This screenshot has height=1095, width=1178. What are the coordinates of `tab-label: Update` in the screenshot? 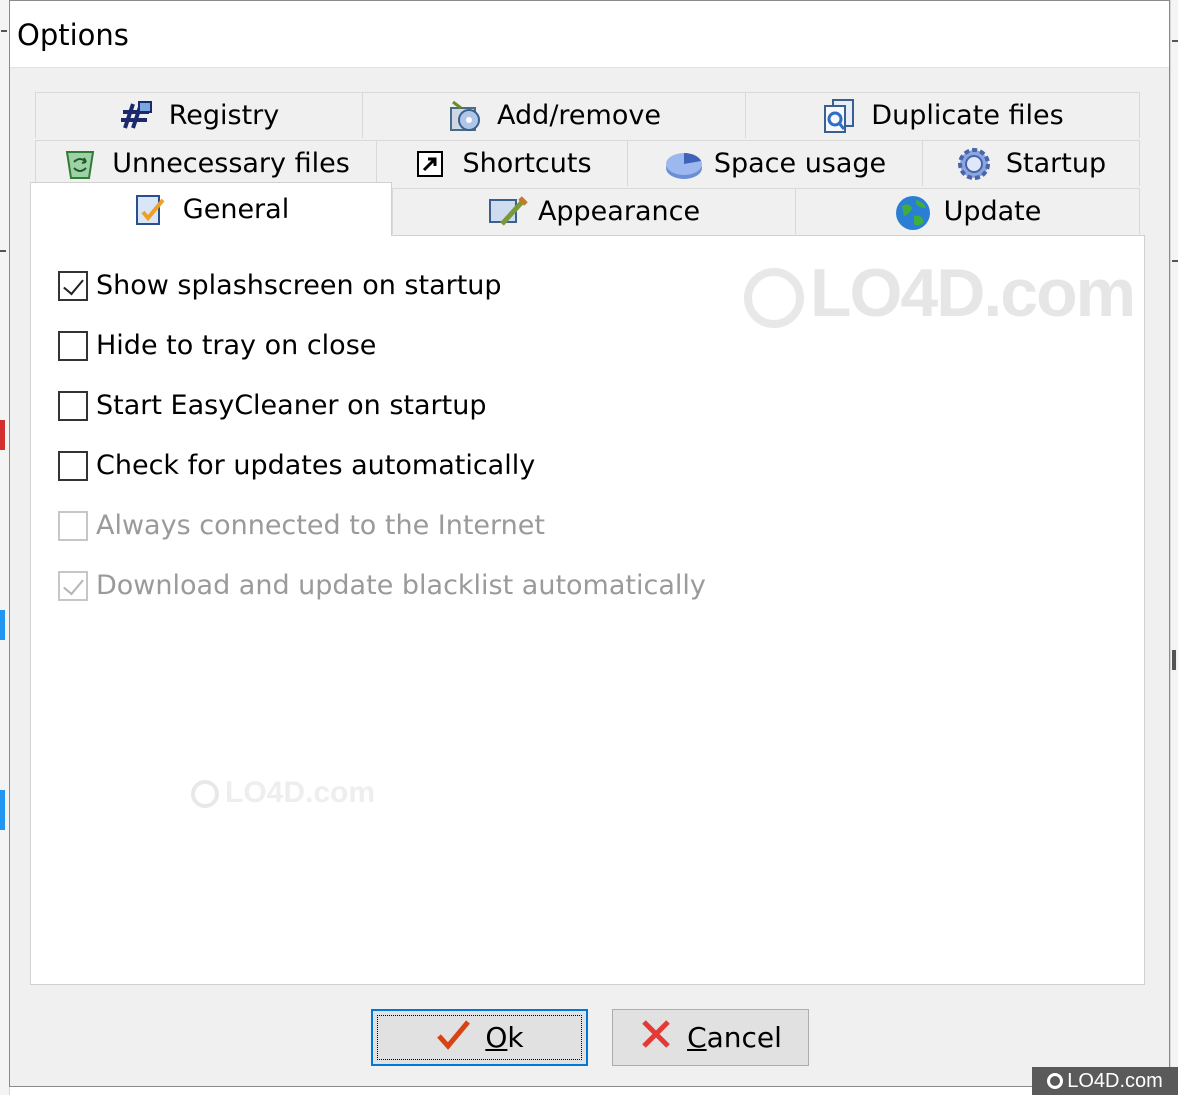 It's located at (992, 211).